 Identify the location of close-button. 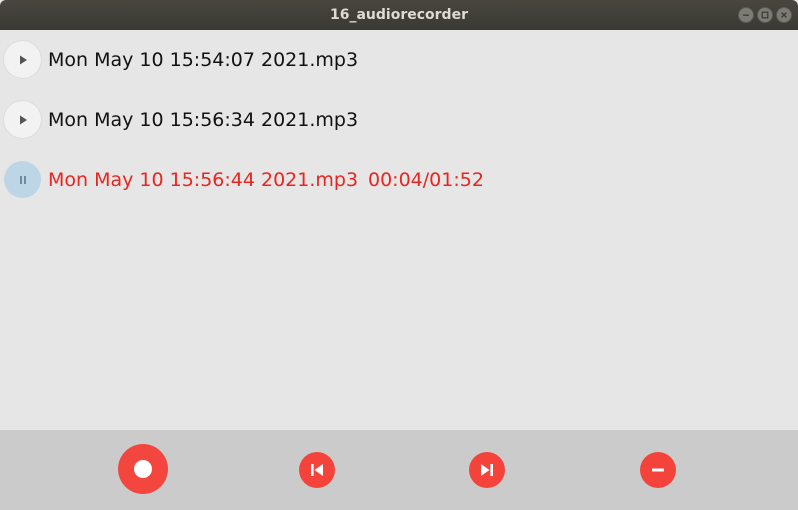
(784, 15).